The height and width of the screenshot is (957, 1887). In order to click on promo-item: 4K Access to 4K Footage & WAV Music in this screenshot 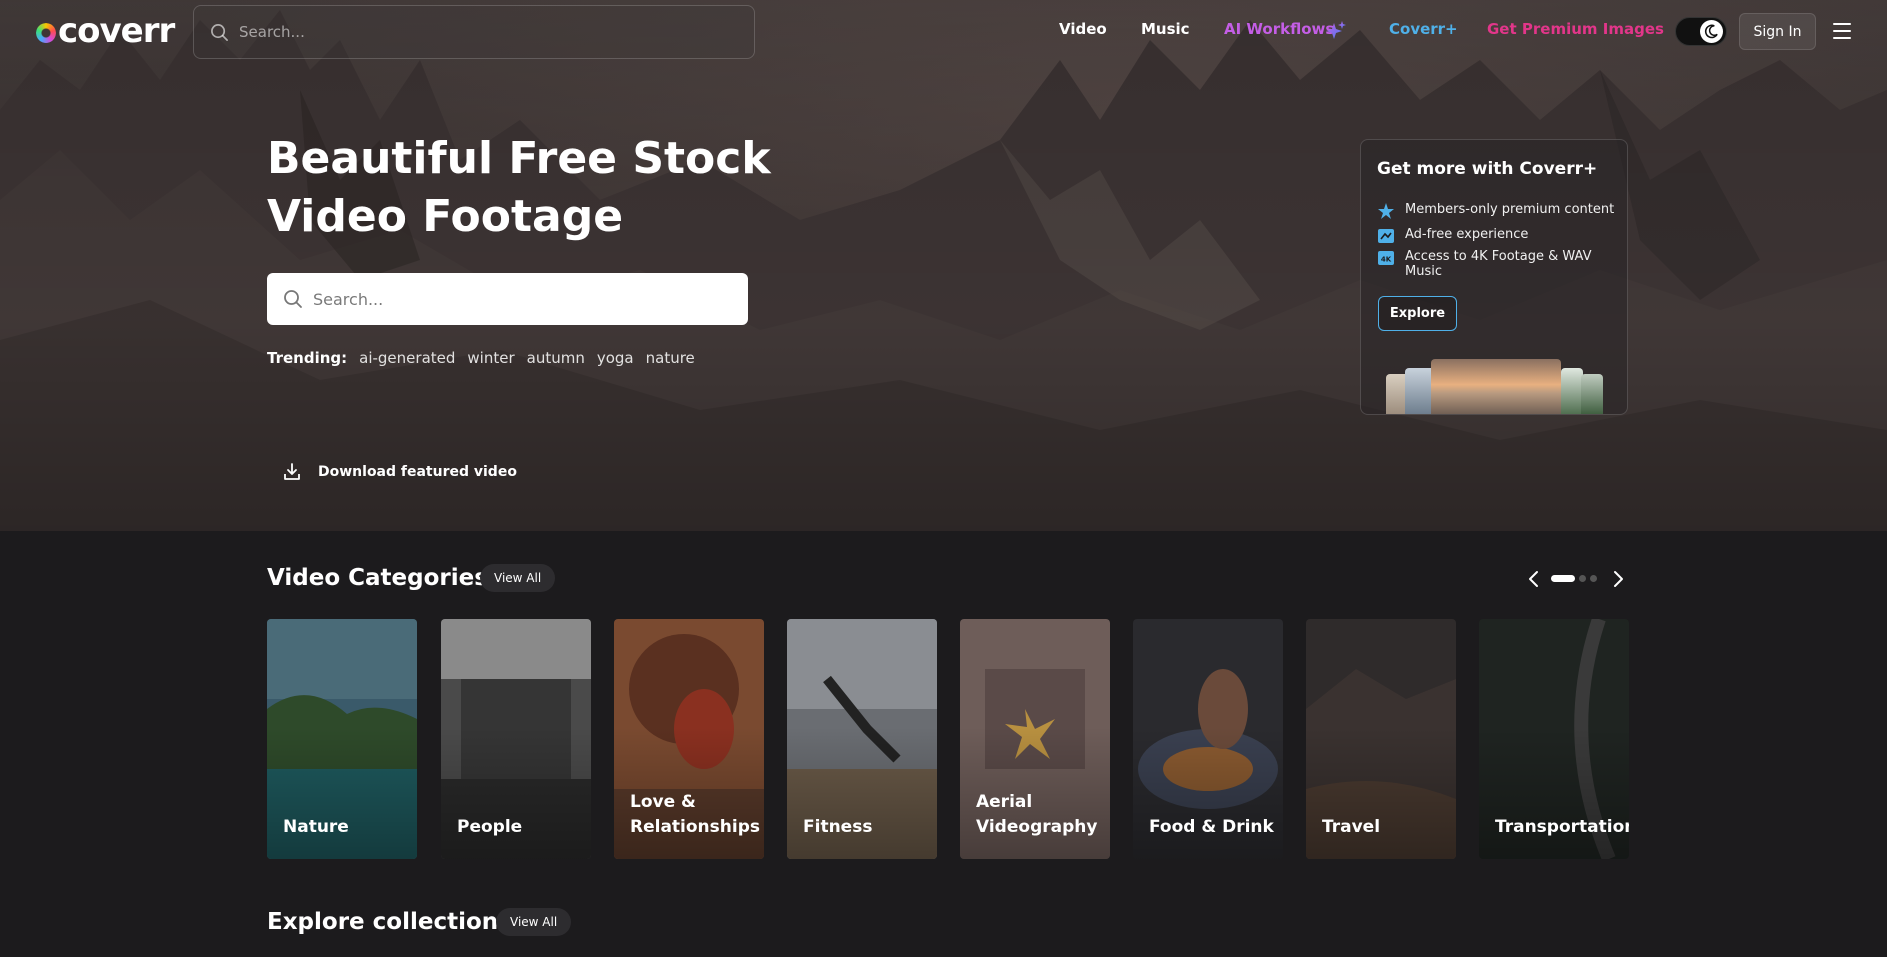, I will do `click(1497, 264)`.